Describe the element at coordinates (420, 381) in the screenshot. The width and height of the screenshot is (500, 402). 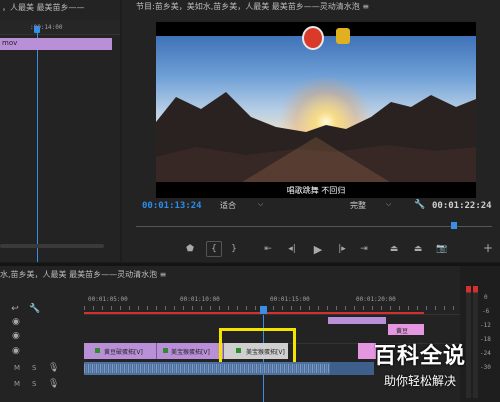
I see `watermark-subtitle: 助你轻松解决` at that location.